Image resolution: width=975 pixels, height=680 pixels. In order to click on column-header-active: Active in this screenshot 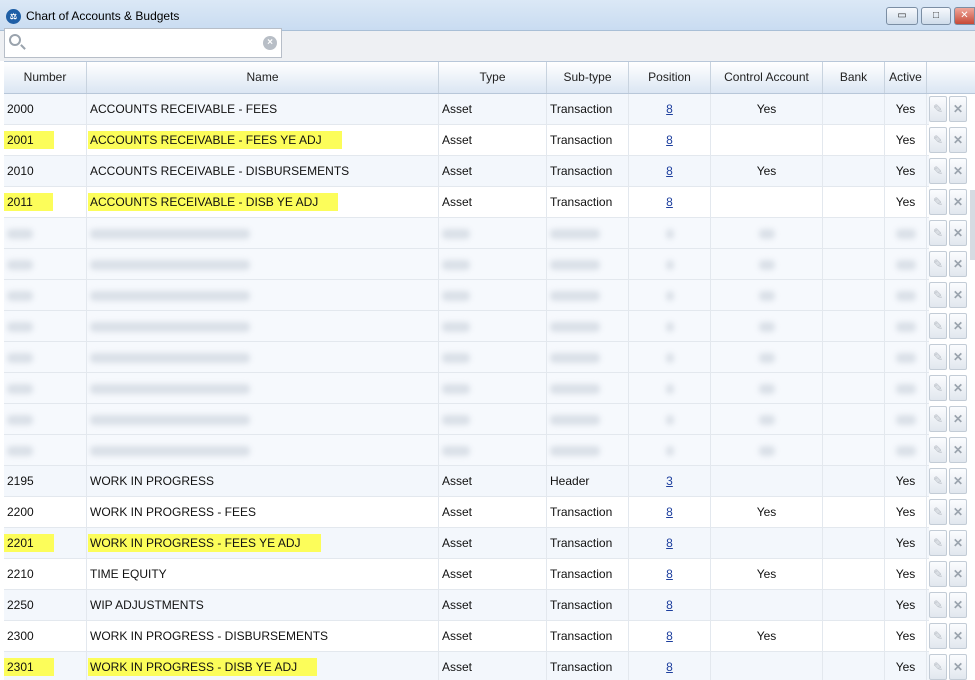, I will do `click(906, 77)`.